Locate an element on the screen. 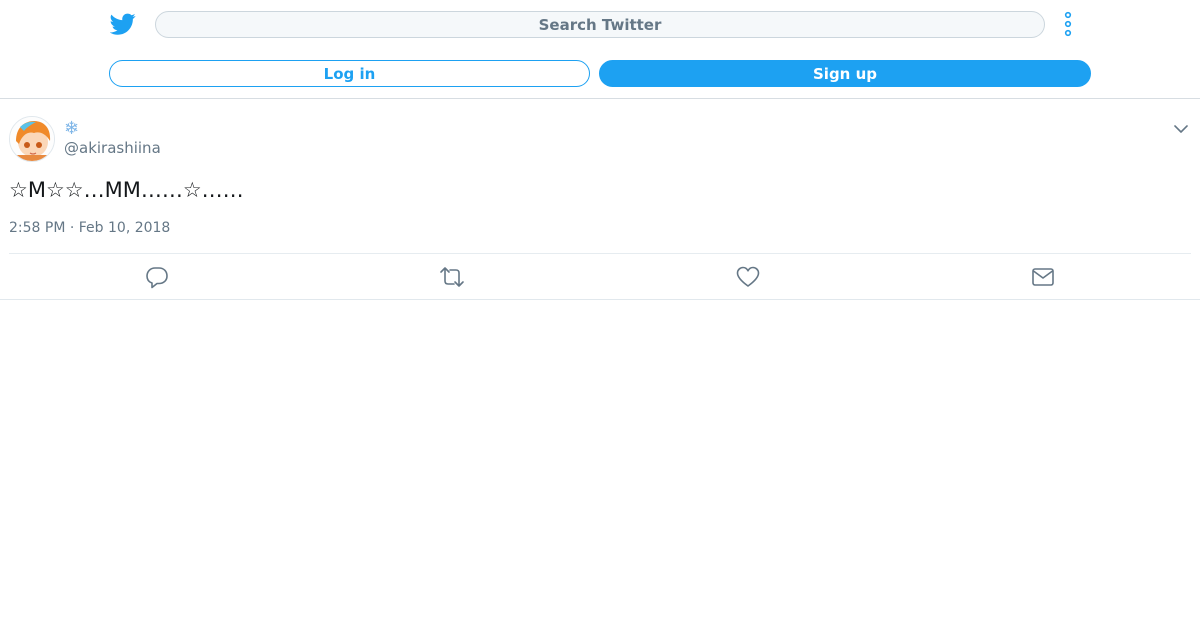 The height and width of the screenshot is (630, 1200). login-button: Log in is located at coordinates (349, 73).